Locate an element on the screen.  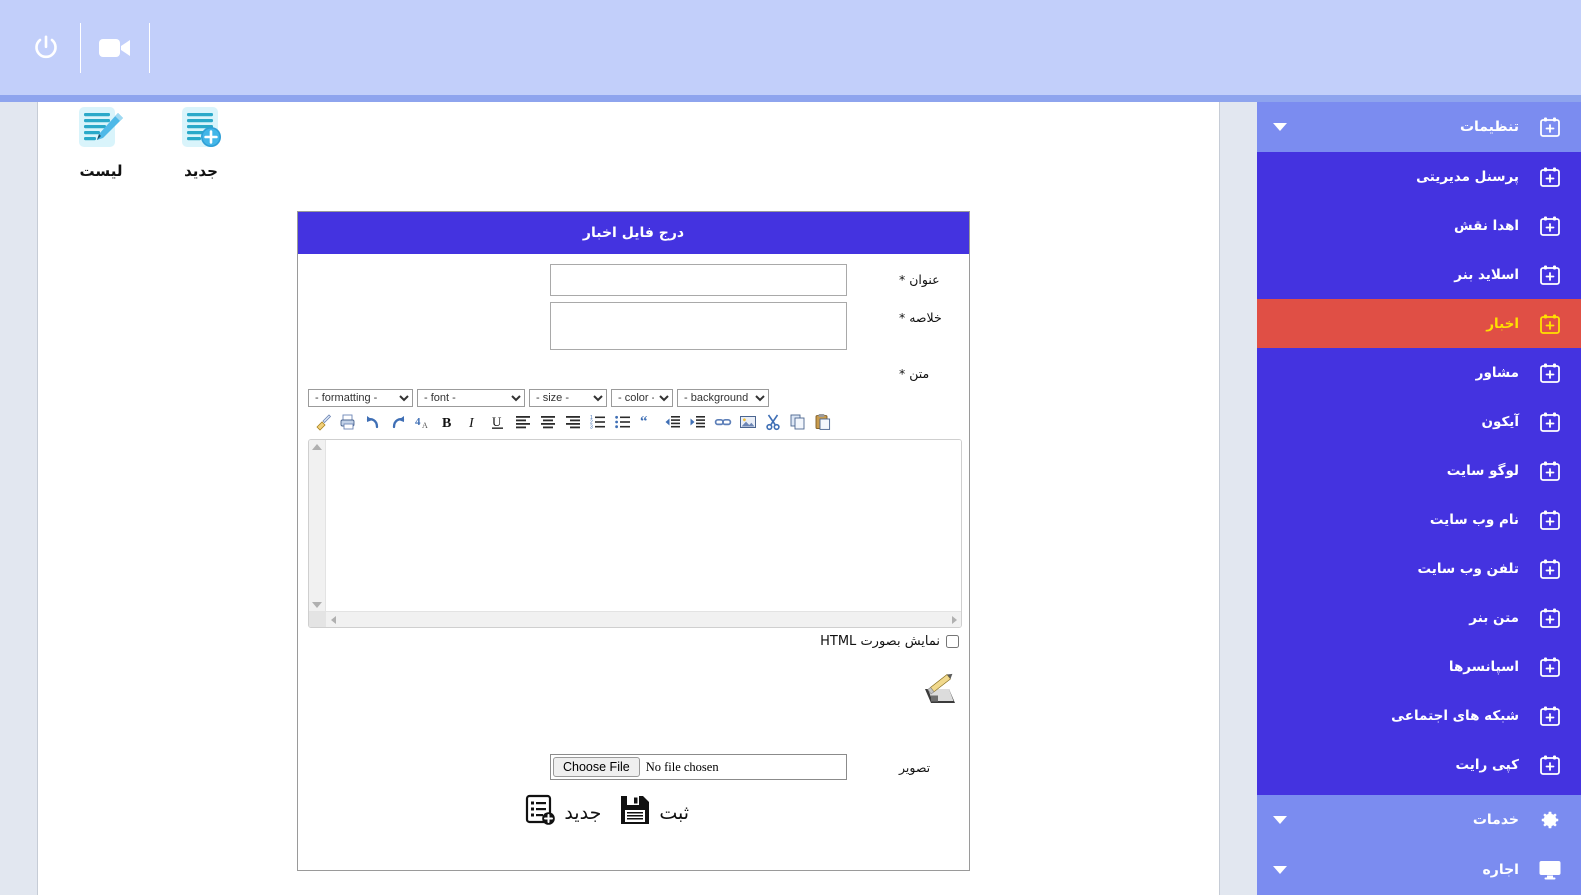
shortcut-new: جدید is located at coordinates (201, 142).